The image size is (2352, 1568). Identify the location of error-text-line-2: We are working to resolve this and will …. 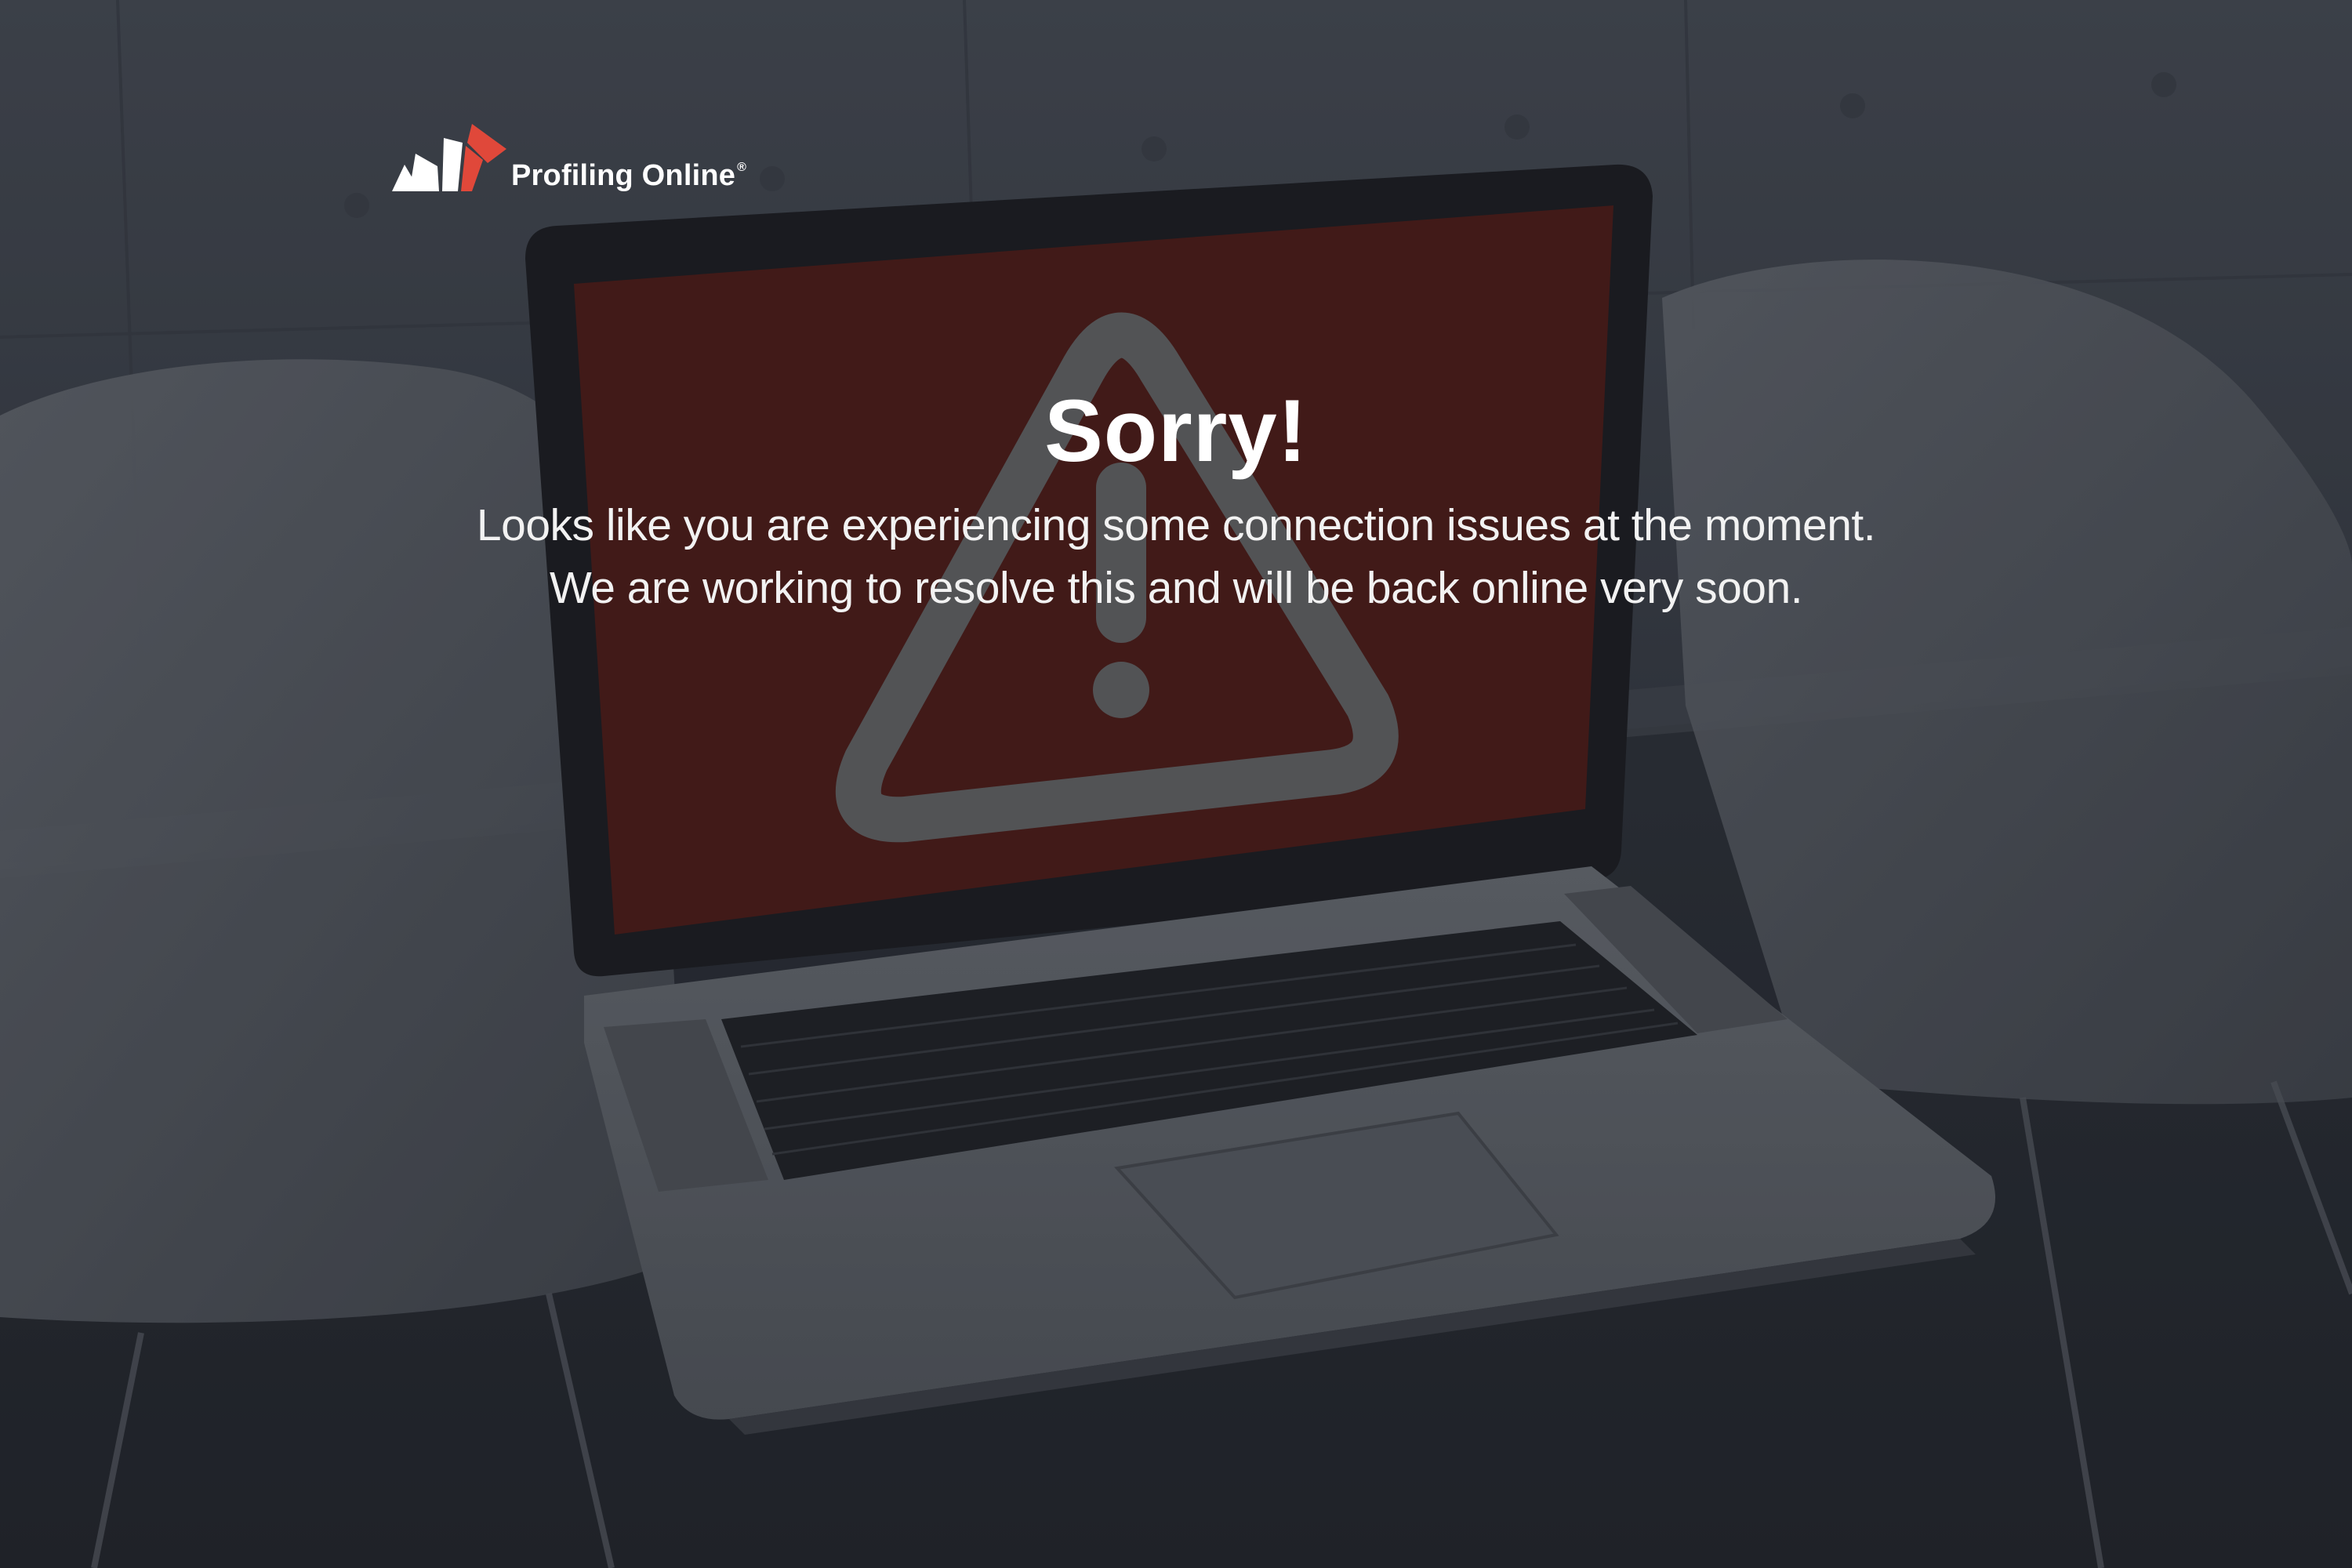
(1176, 588).